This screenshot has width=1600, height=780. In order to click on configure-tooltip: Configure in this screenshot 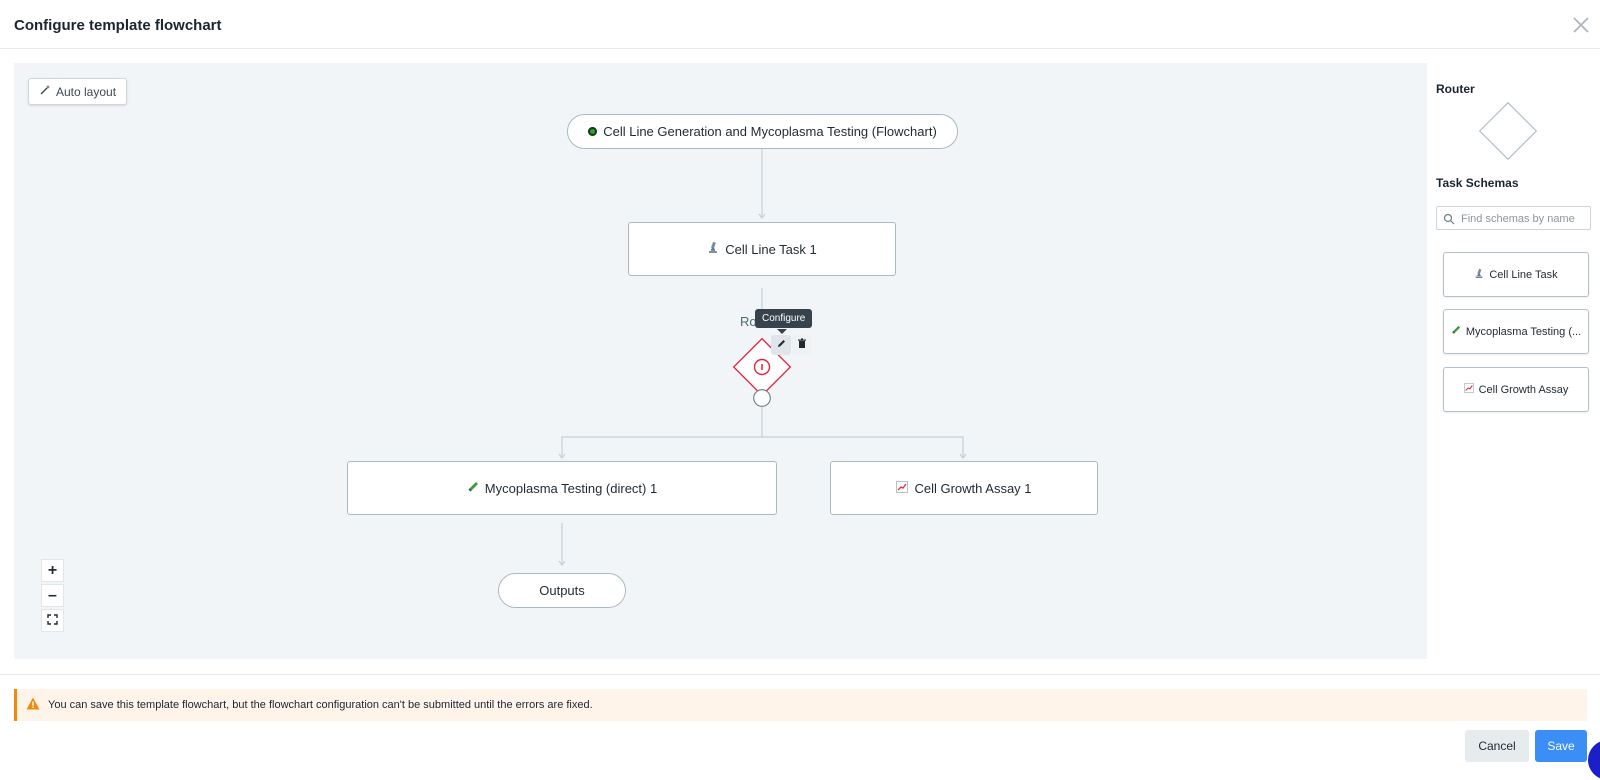, I will do `click(784, 318)`.